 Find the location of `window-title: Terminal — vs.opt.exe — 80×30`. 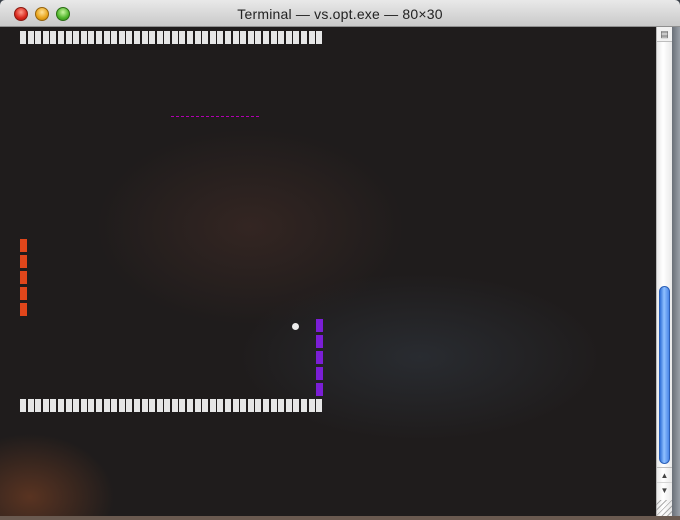

window-title: Terminal — vs.opt.exe — 80×30 is located at coordinates (340, 14).